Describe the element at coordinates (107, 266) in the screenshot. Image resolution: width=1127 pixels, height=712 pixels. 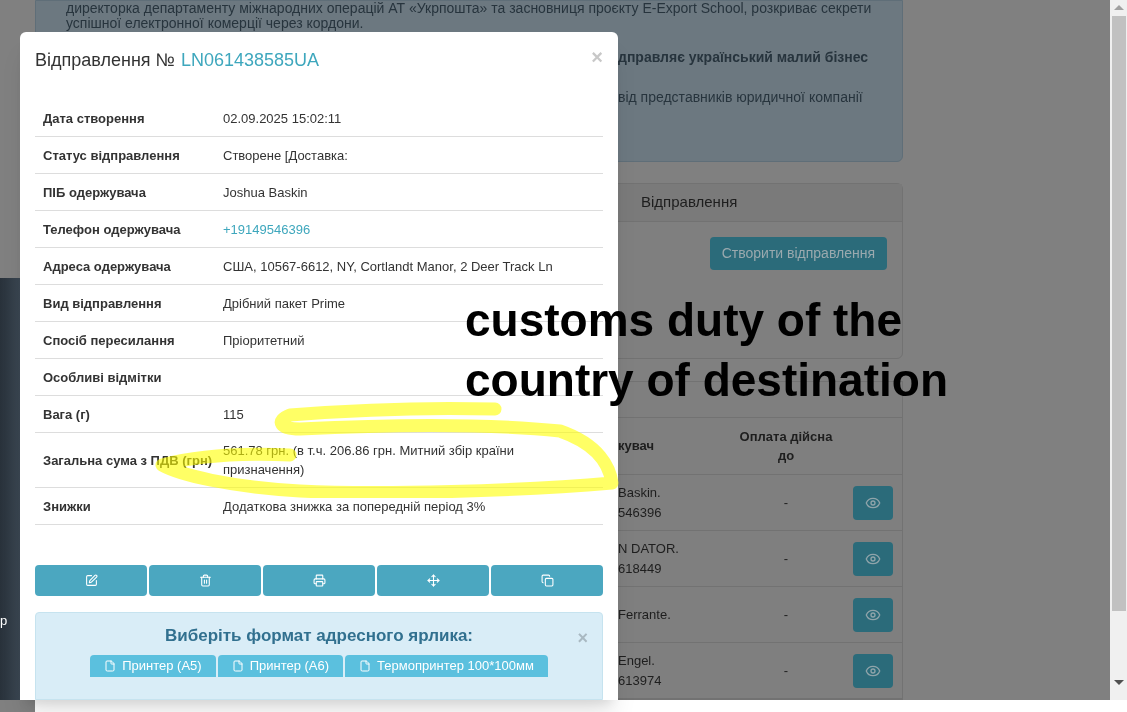
I see `field-label: Адреса одержувача` at that location.